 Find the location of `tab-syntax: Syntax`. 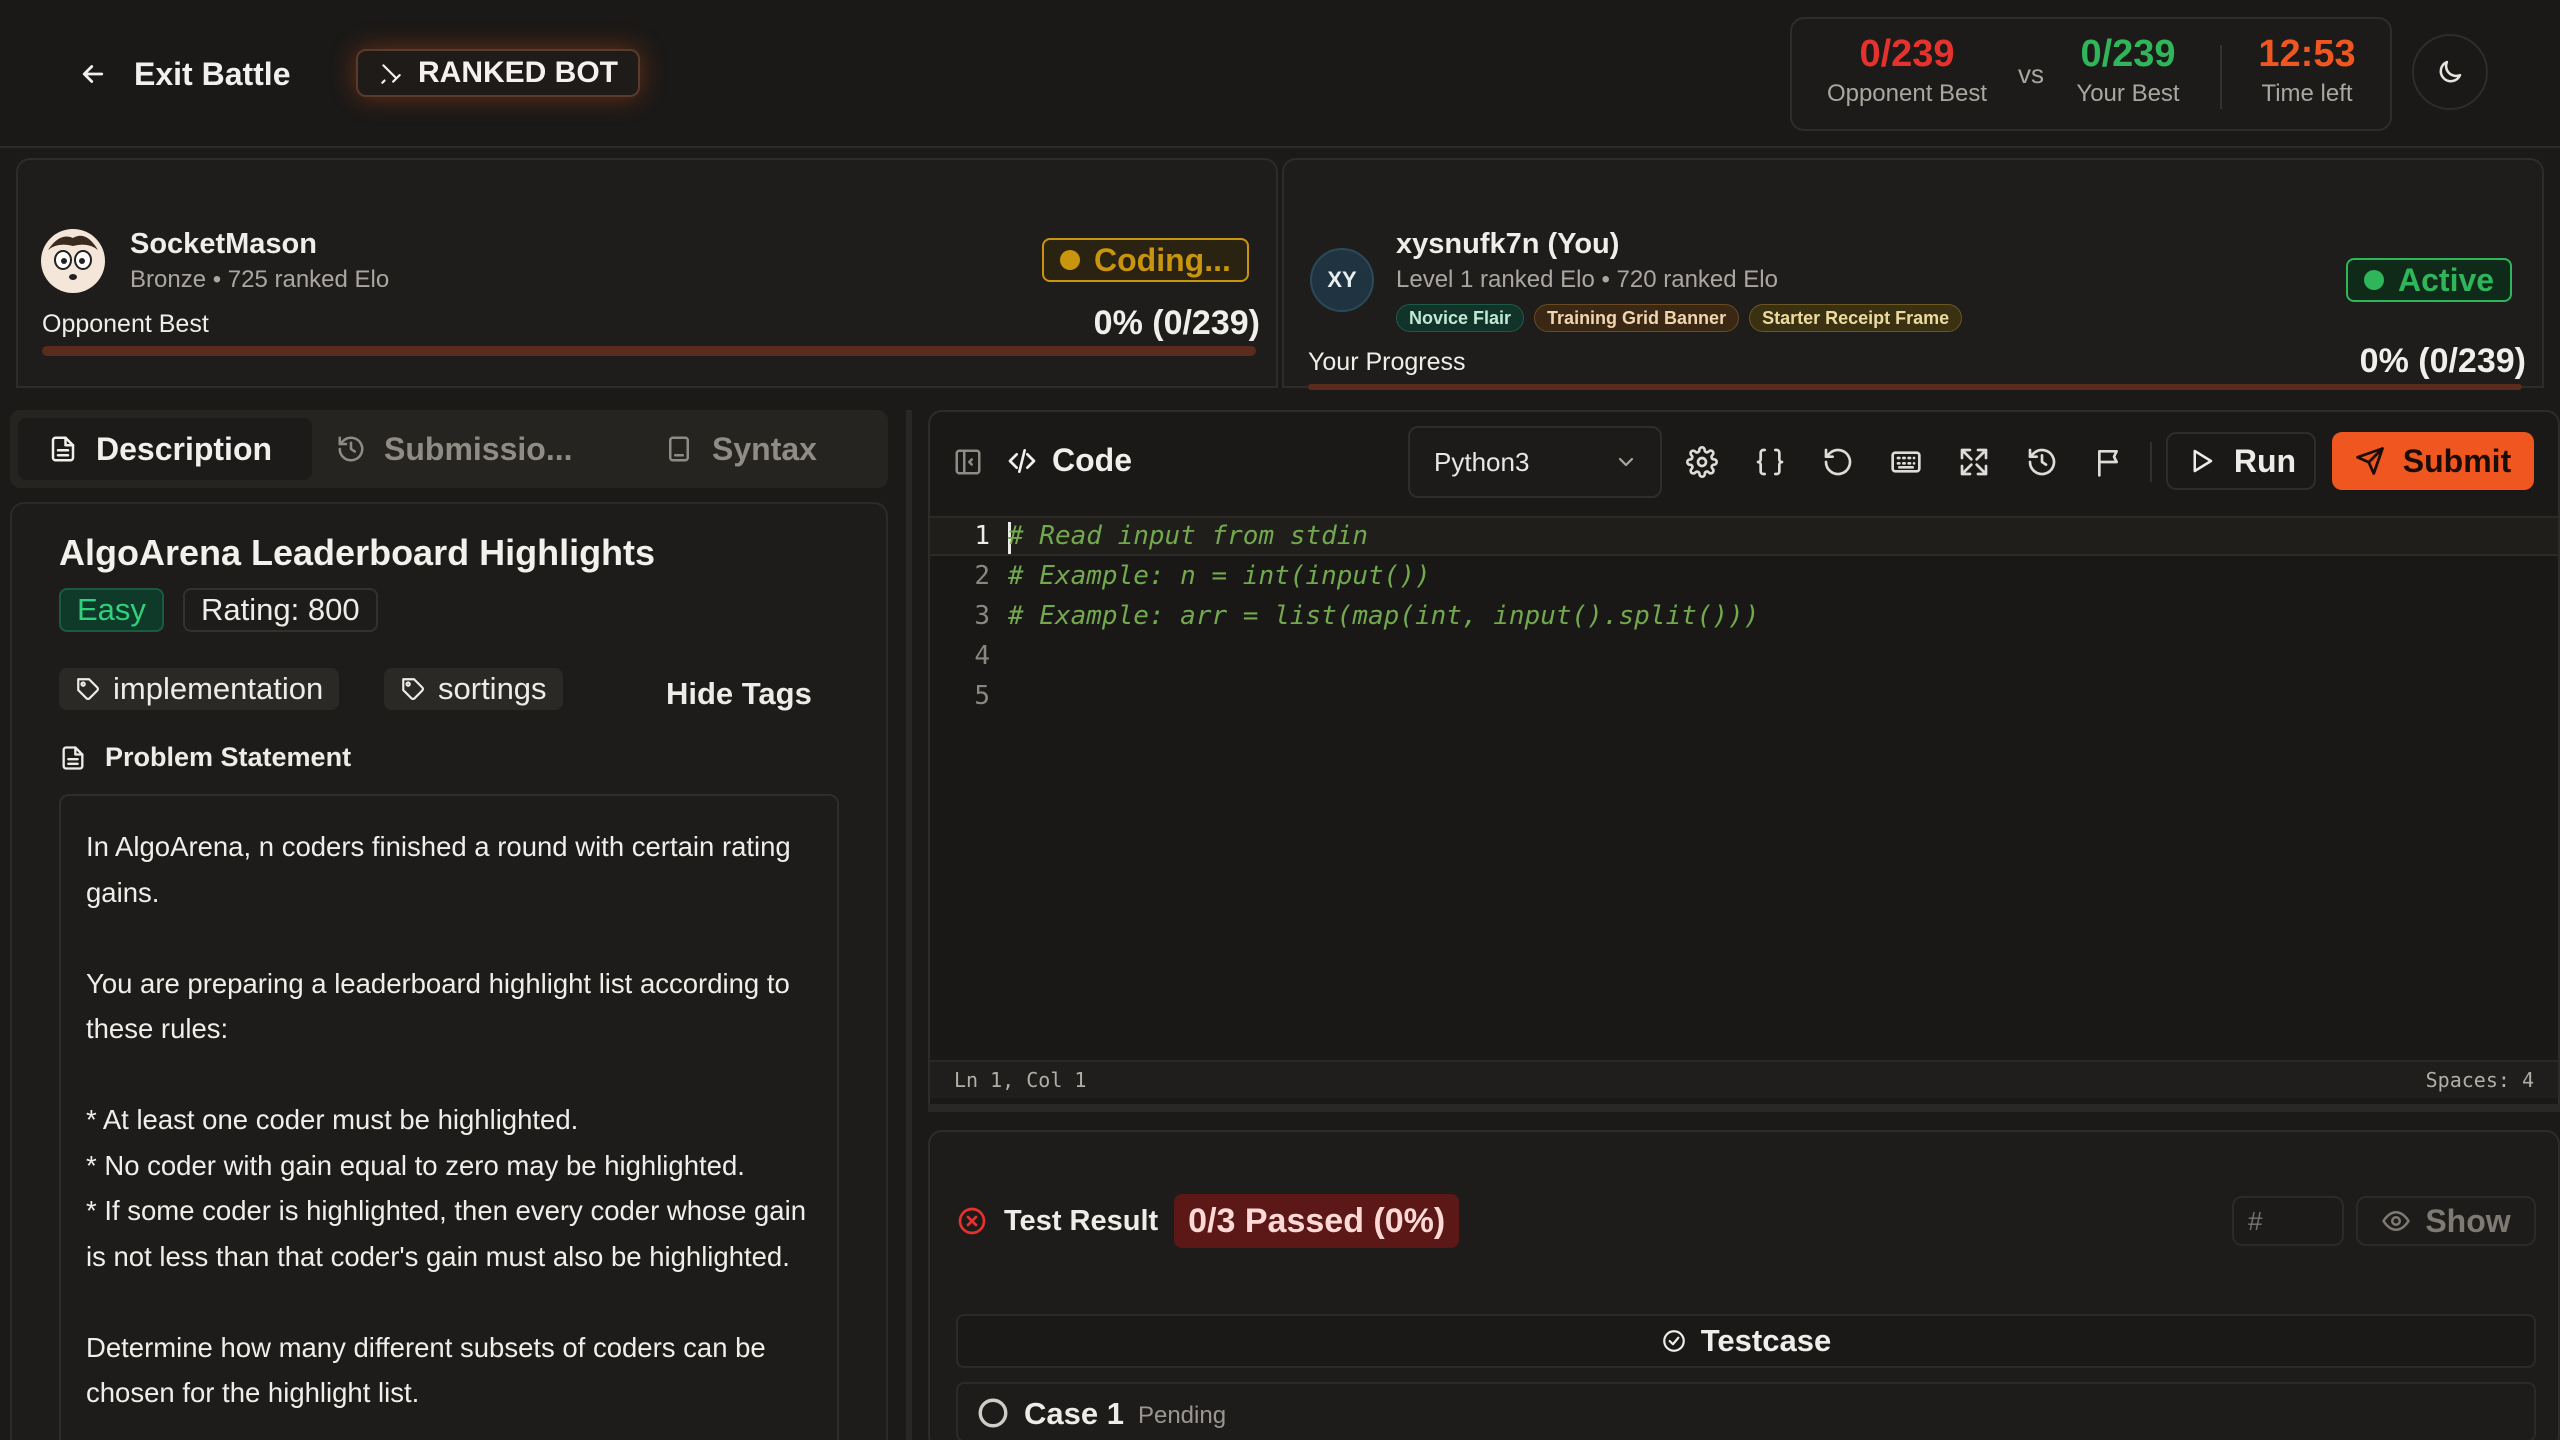

tab-syntax: Syntax is located at coordinates (764, 449).